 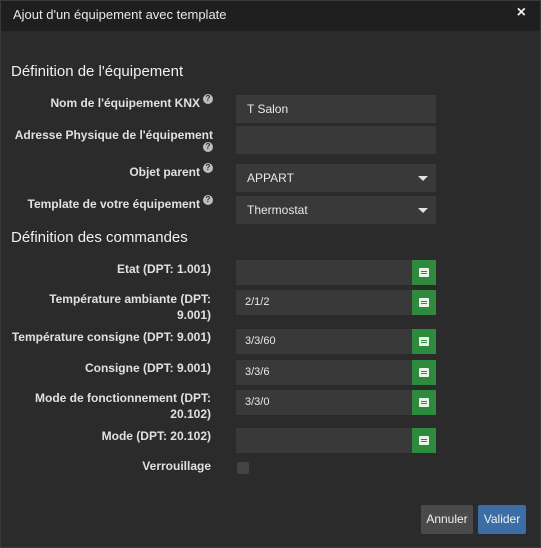 I want to click on template-select: Thermostat, so click(x=336, y=210).